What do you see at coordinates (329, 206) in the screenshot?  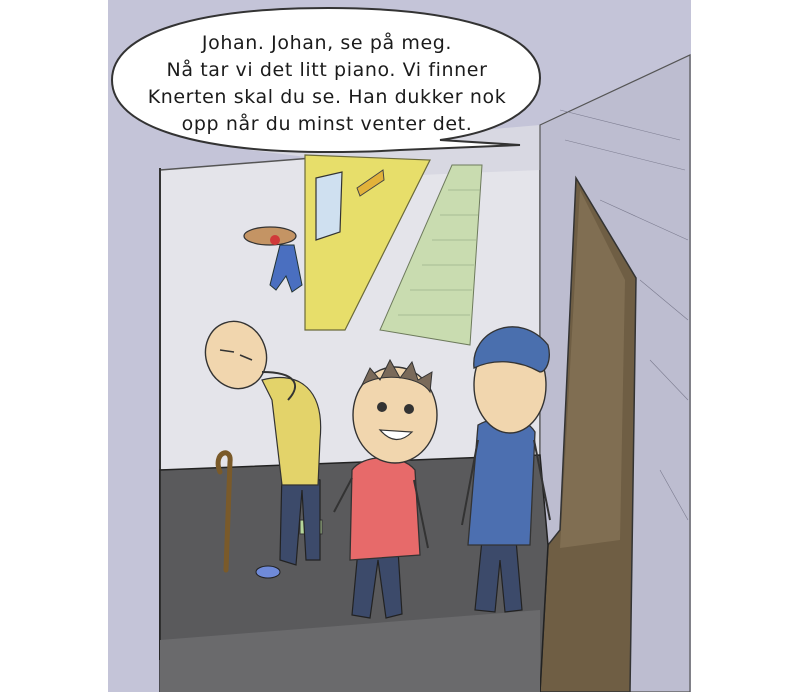 I see `window` at bounding box center [329, 206].